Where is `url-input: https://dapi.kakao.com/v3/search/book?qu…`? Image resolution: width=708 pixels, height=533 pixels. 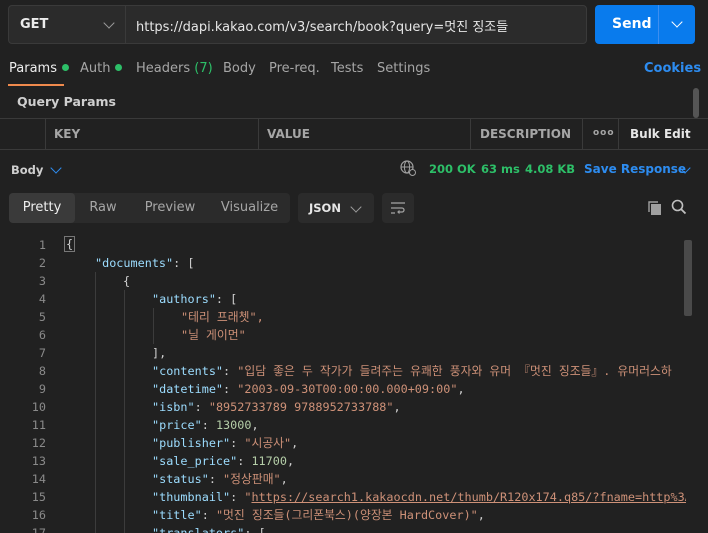 url-input: https://dapi.kakao.com/v3/search/book?qu… is located at coordinates (322, 25).